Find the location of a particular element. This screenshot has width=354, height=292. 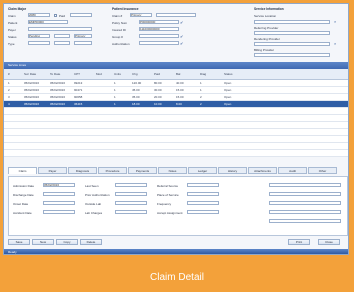

tab: Ledger is located at coordinates (202, 170).